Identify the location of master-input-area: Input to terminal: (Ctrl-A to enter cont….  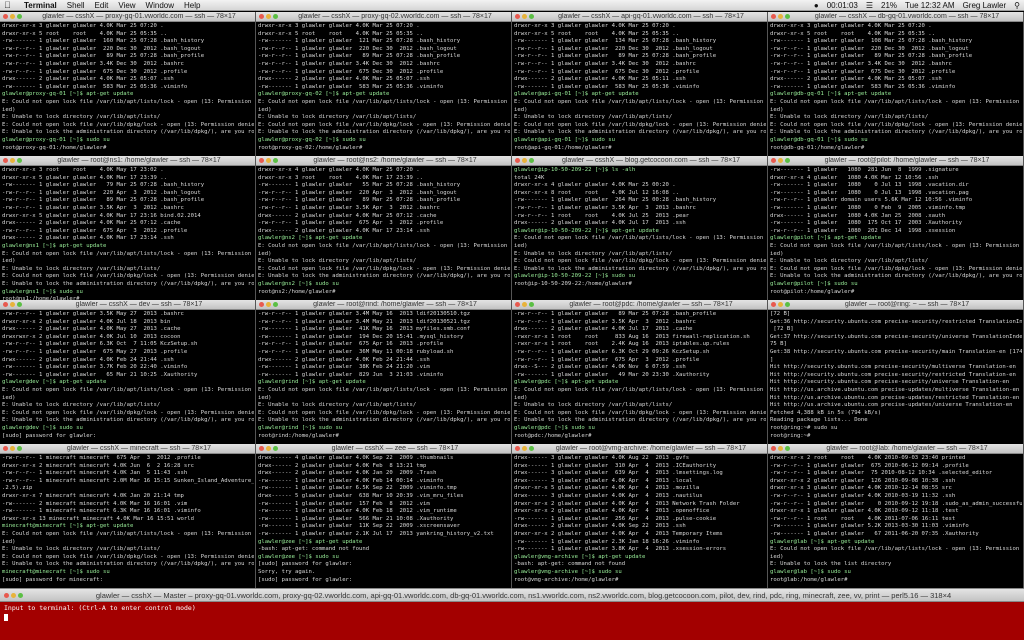
(512, 621).